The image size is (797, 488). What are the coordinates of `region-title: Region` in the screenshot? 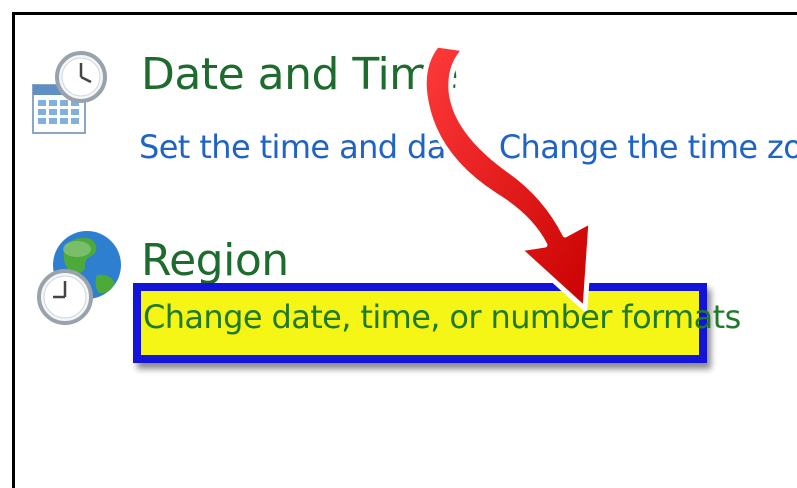 It's located at (215, 261).